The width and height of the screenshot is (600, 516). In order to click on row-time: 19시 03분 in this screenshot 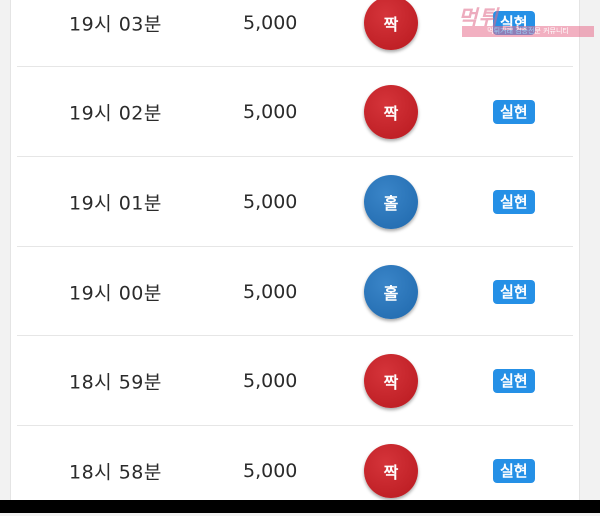, I will do `click(115, 24)`.